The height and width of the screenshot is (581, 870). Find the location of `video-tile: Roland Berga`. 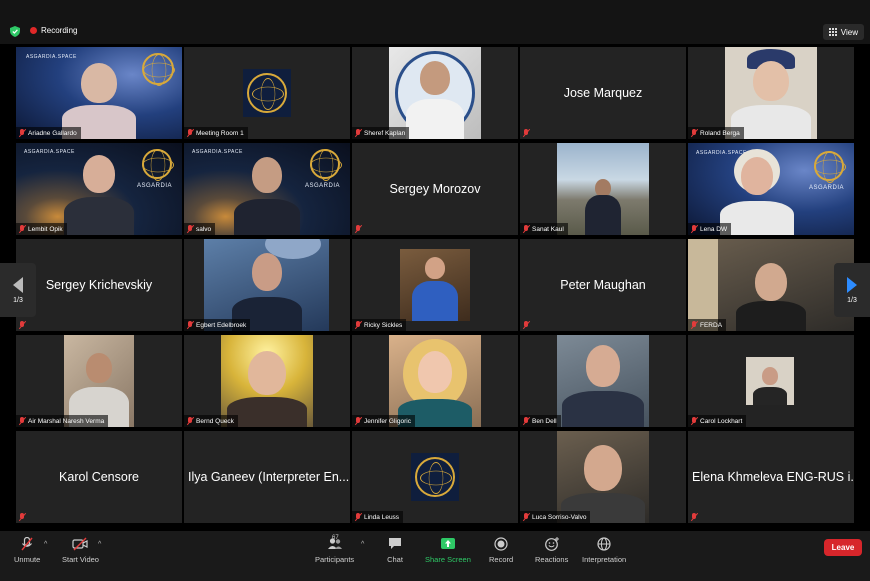

video-tile: Roland Berga is located at coordinates (771, 93).